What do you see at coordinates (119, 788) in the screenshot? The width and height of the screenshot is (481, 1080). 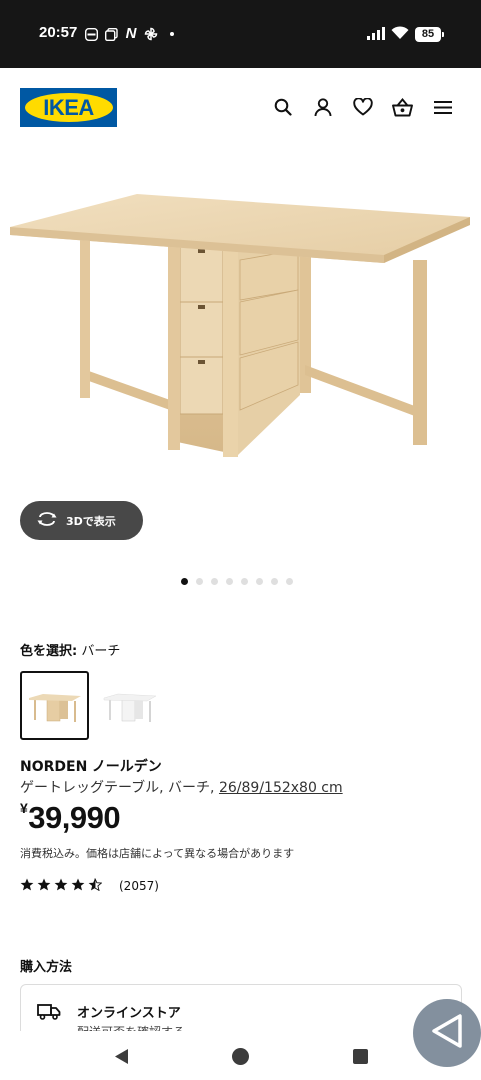 I see `product-description-text: ゲートレッグテーブル, バーチ,` at bounding box center [119, 788].